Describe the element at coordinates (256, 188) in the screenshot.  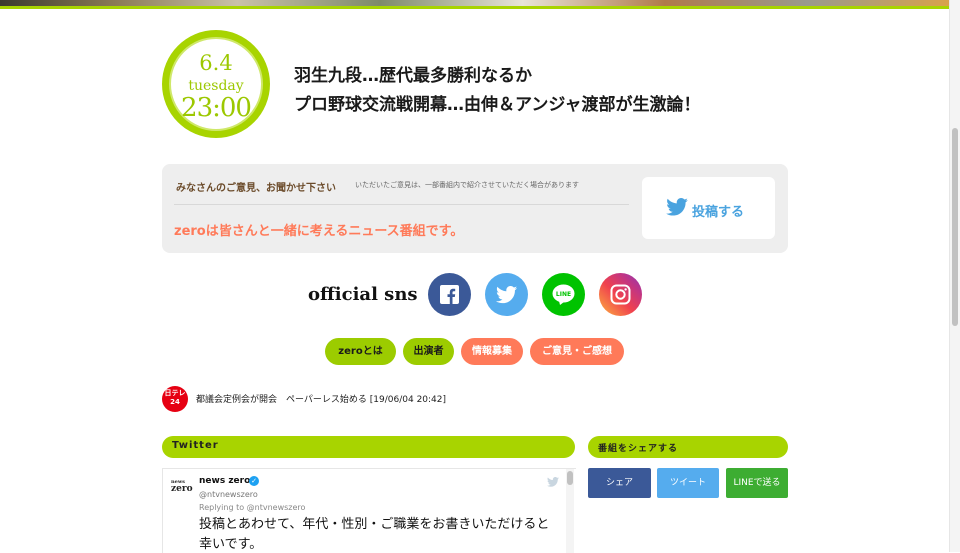
I see `feedback-title: みなさんのご意見、お聞かせ下さい` at that location.